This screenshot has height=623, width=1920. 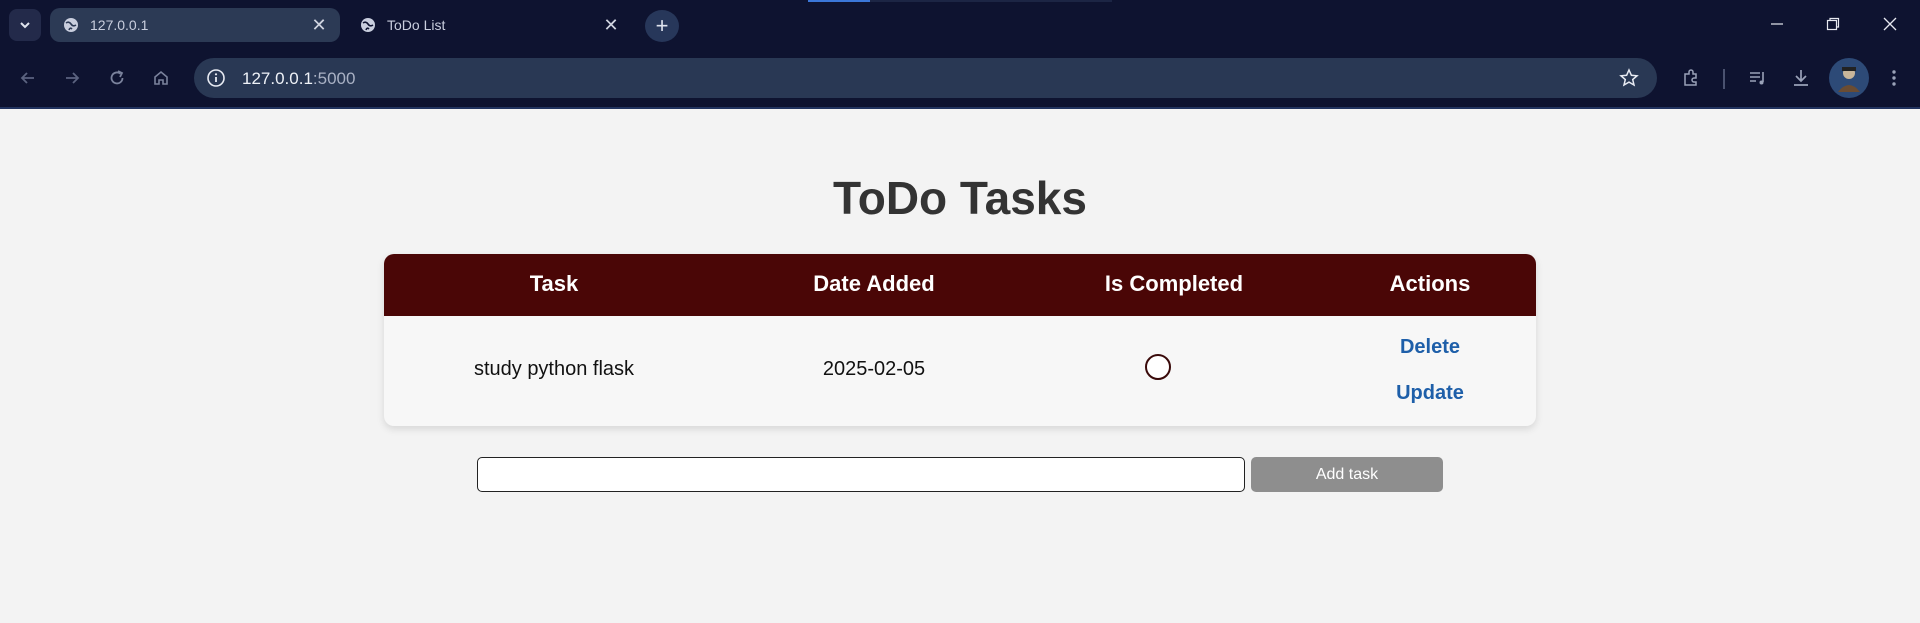 I want to click on close-icon, so click(x=1890, y=24).